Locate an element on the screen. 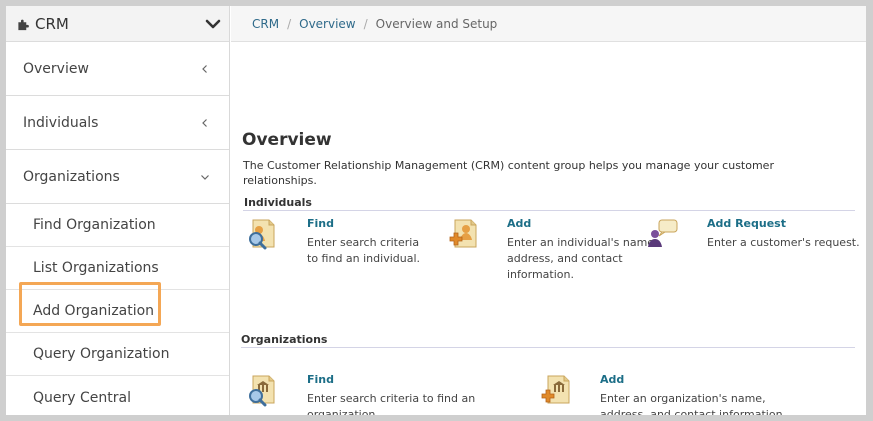 The width and height of the screenshot is (873, 421). find-individual-icon is located at coordinates (262, 234).